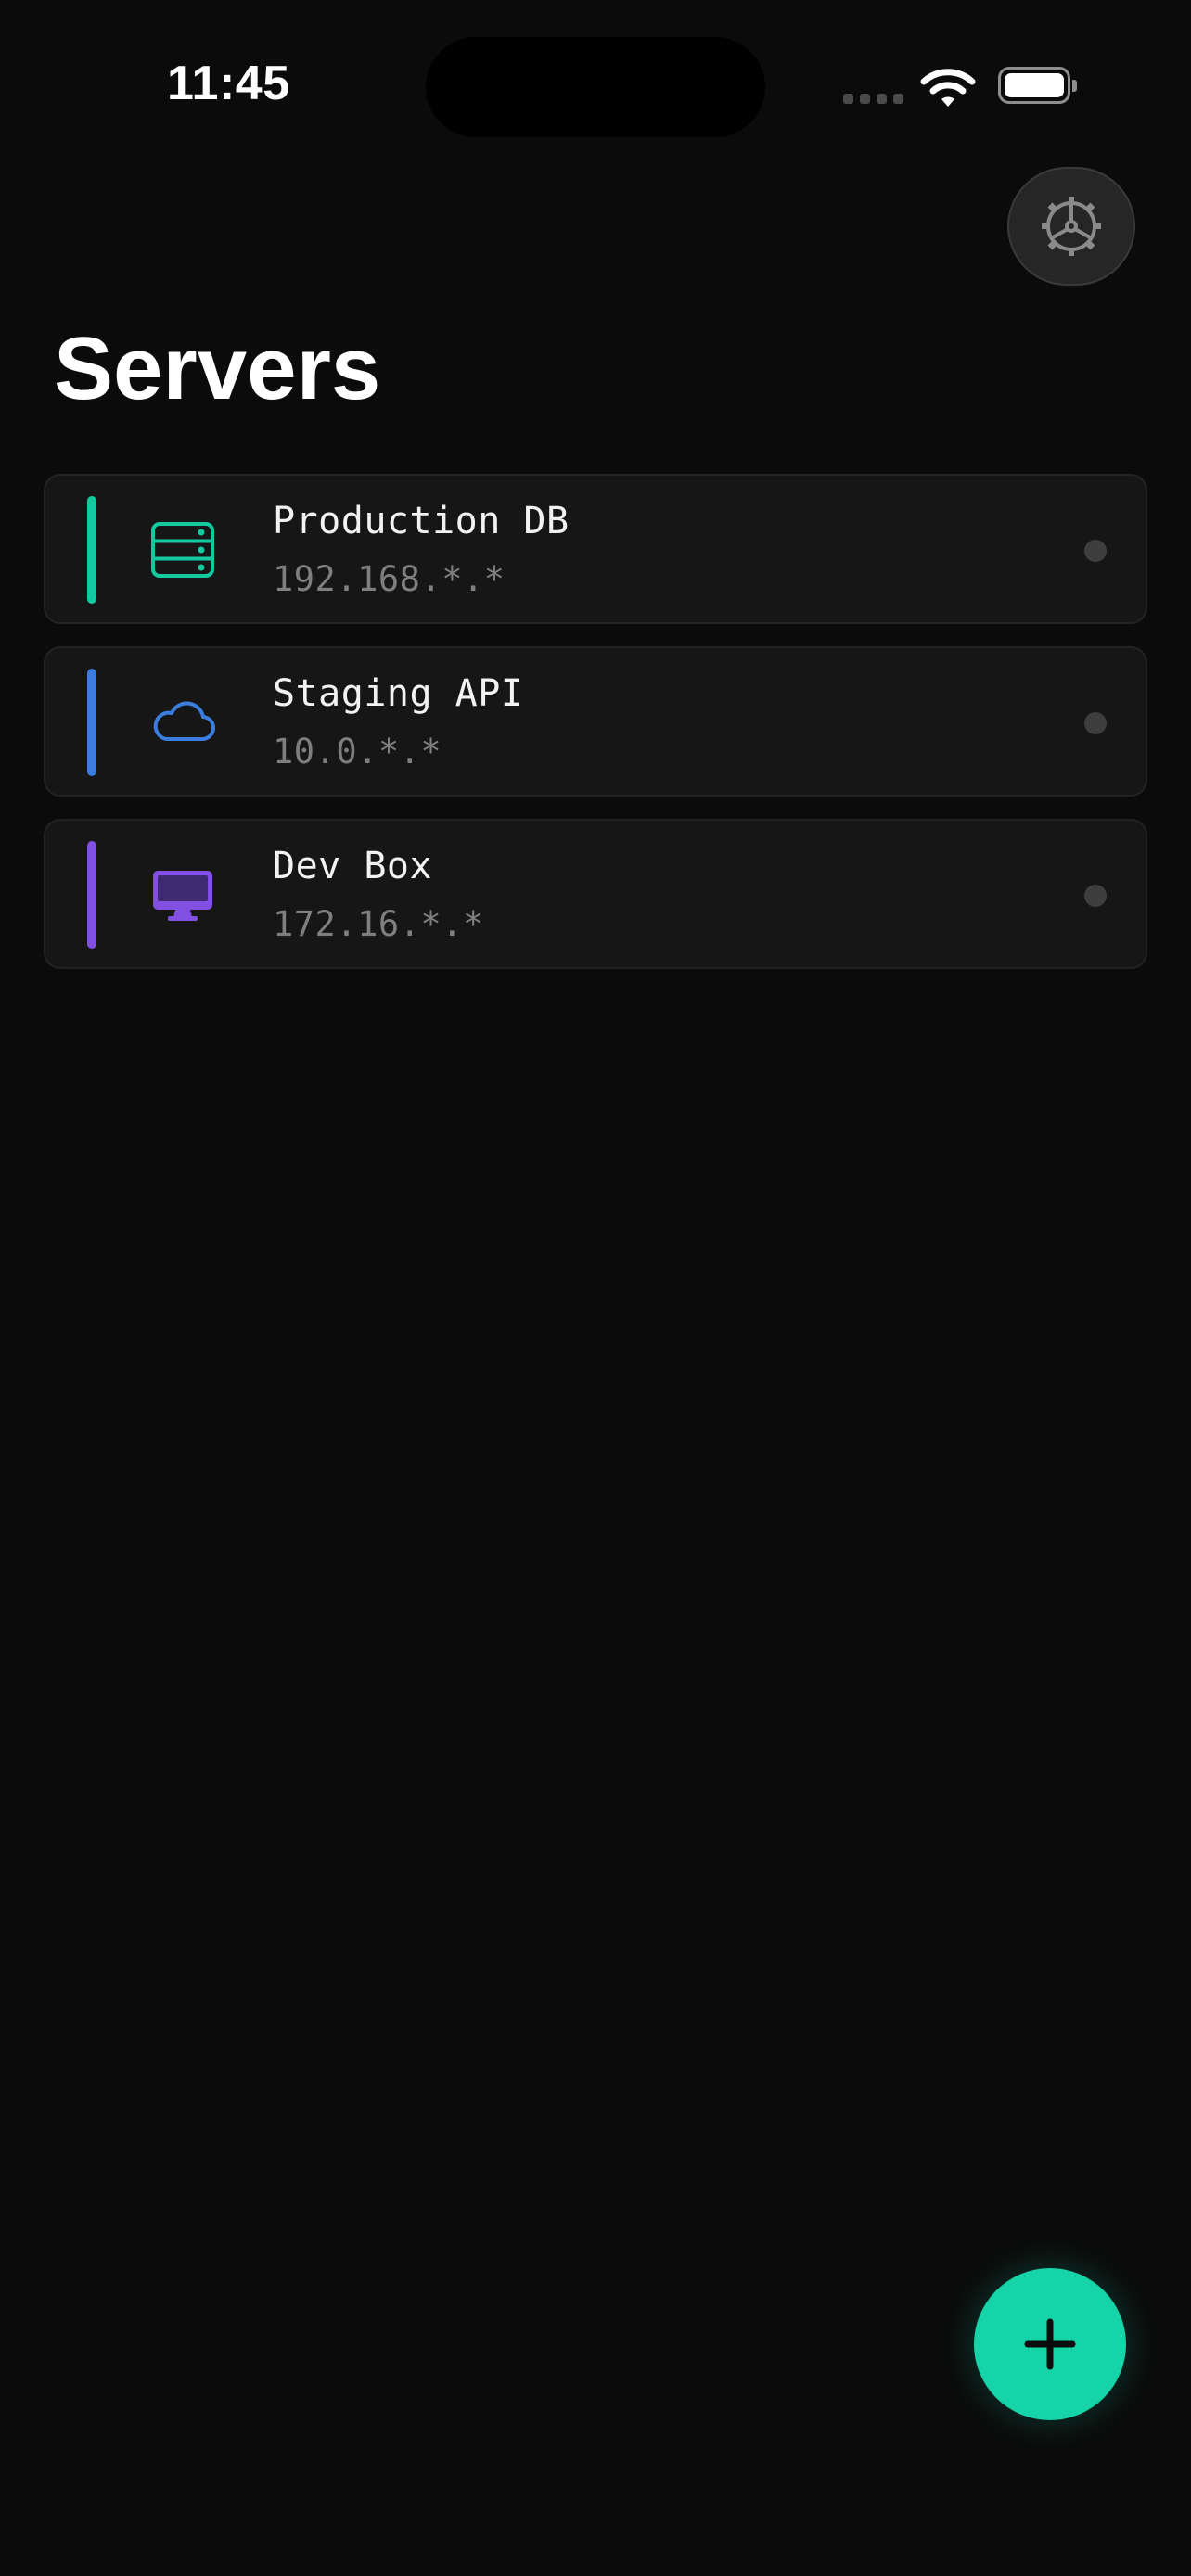 The image size is (1191, 2576). I want to click on server-name: Staging API, so click(399, 693).